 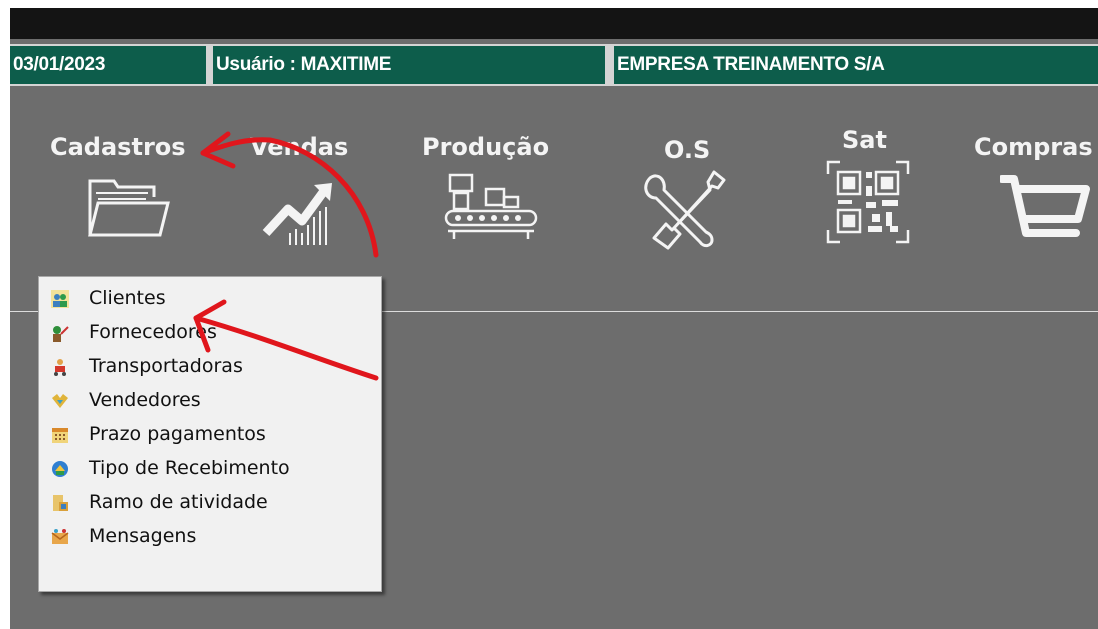 I want to click on menu-vendas-label: Vendas, so click(x=299, y=147).